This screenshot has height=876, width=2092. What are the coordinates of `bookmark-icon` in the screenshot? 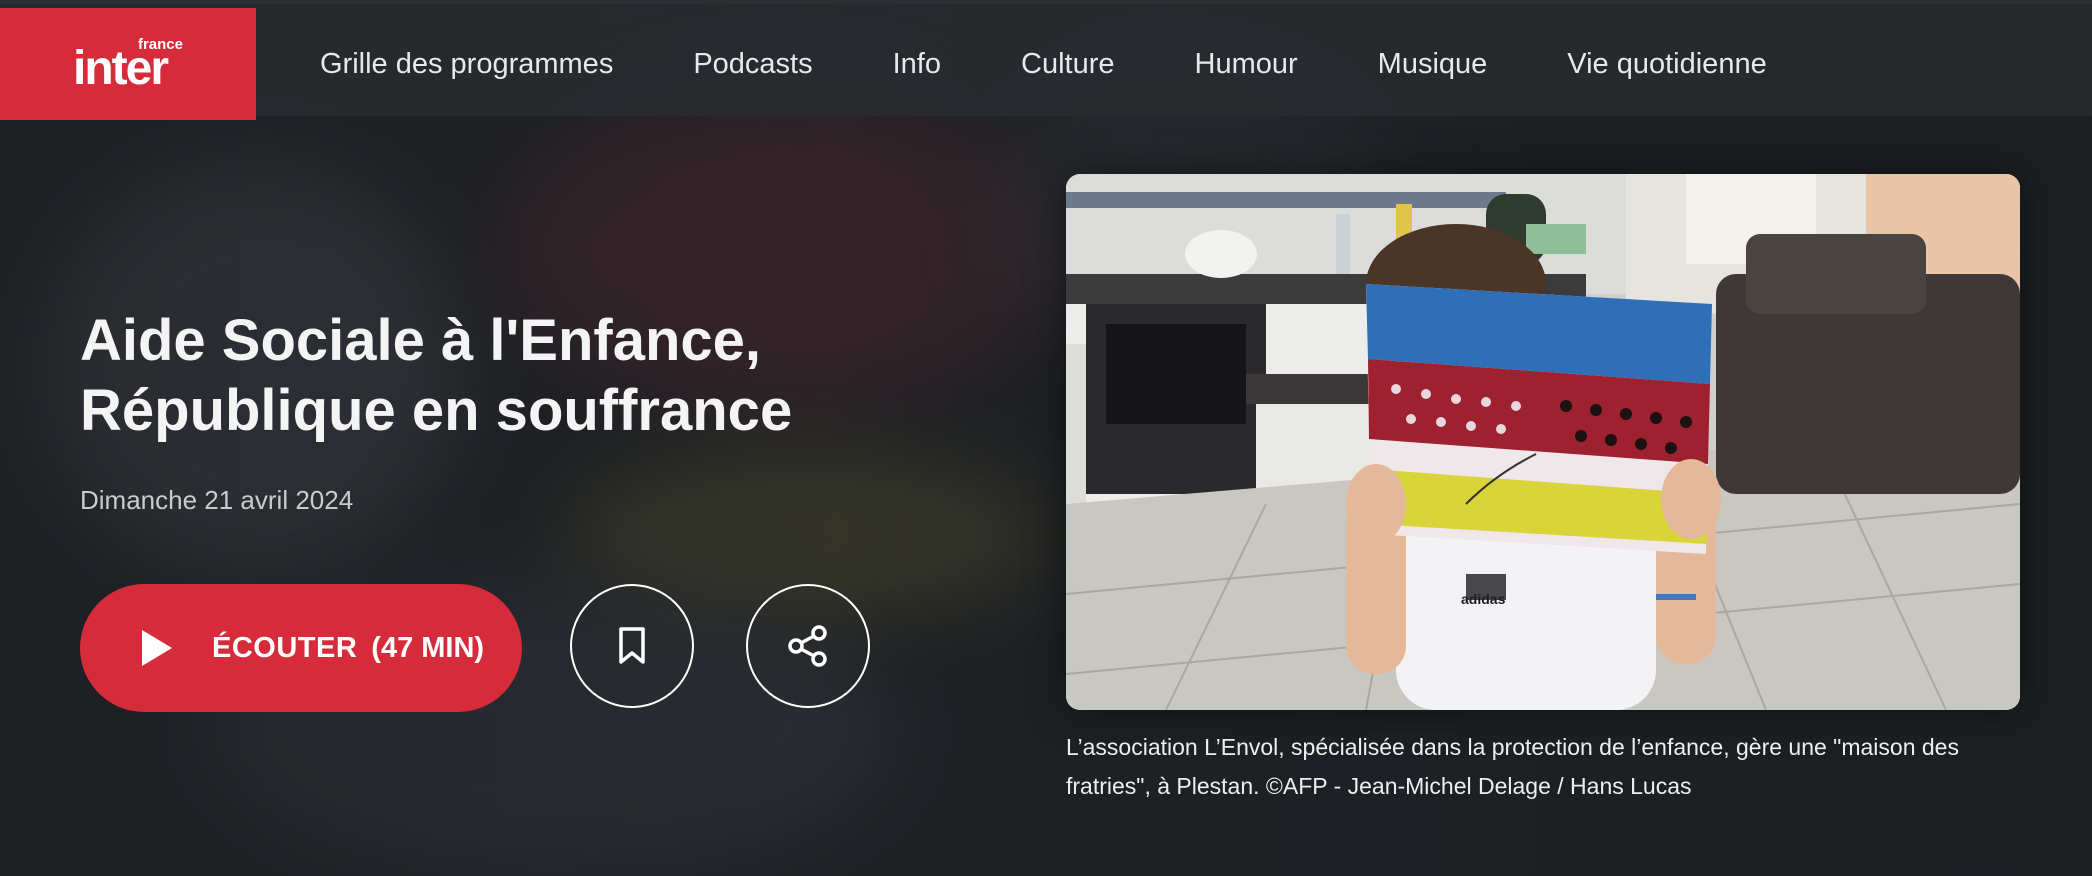 It's located at (632, 645).